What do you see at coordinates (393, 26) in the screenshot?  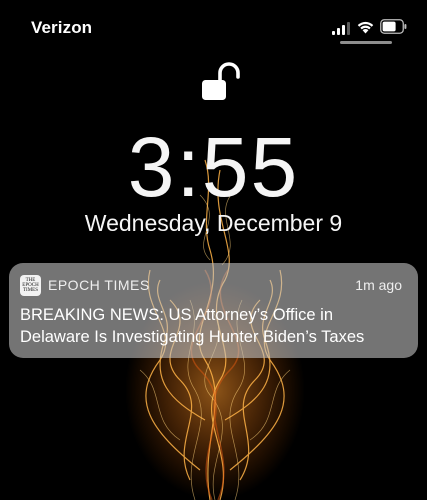 I see `battery-icon` at bounding box center [393, 26].